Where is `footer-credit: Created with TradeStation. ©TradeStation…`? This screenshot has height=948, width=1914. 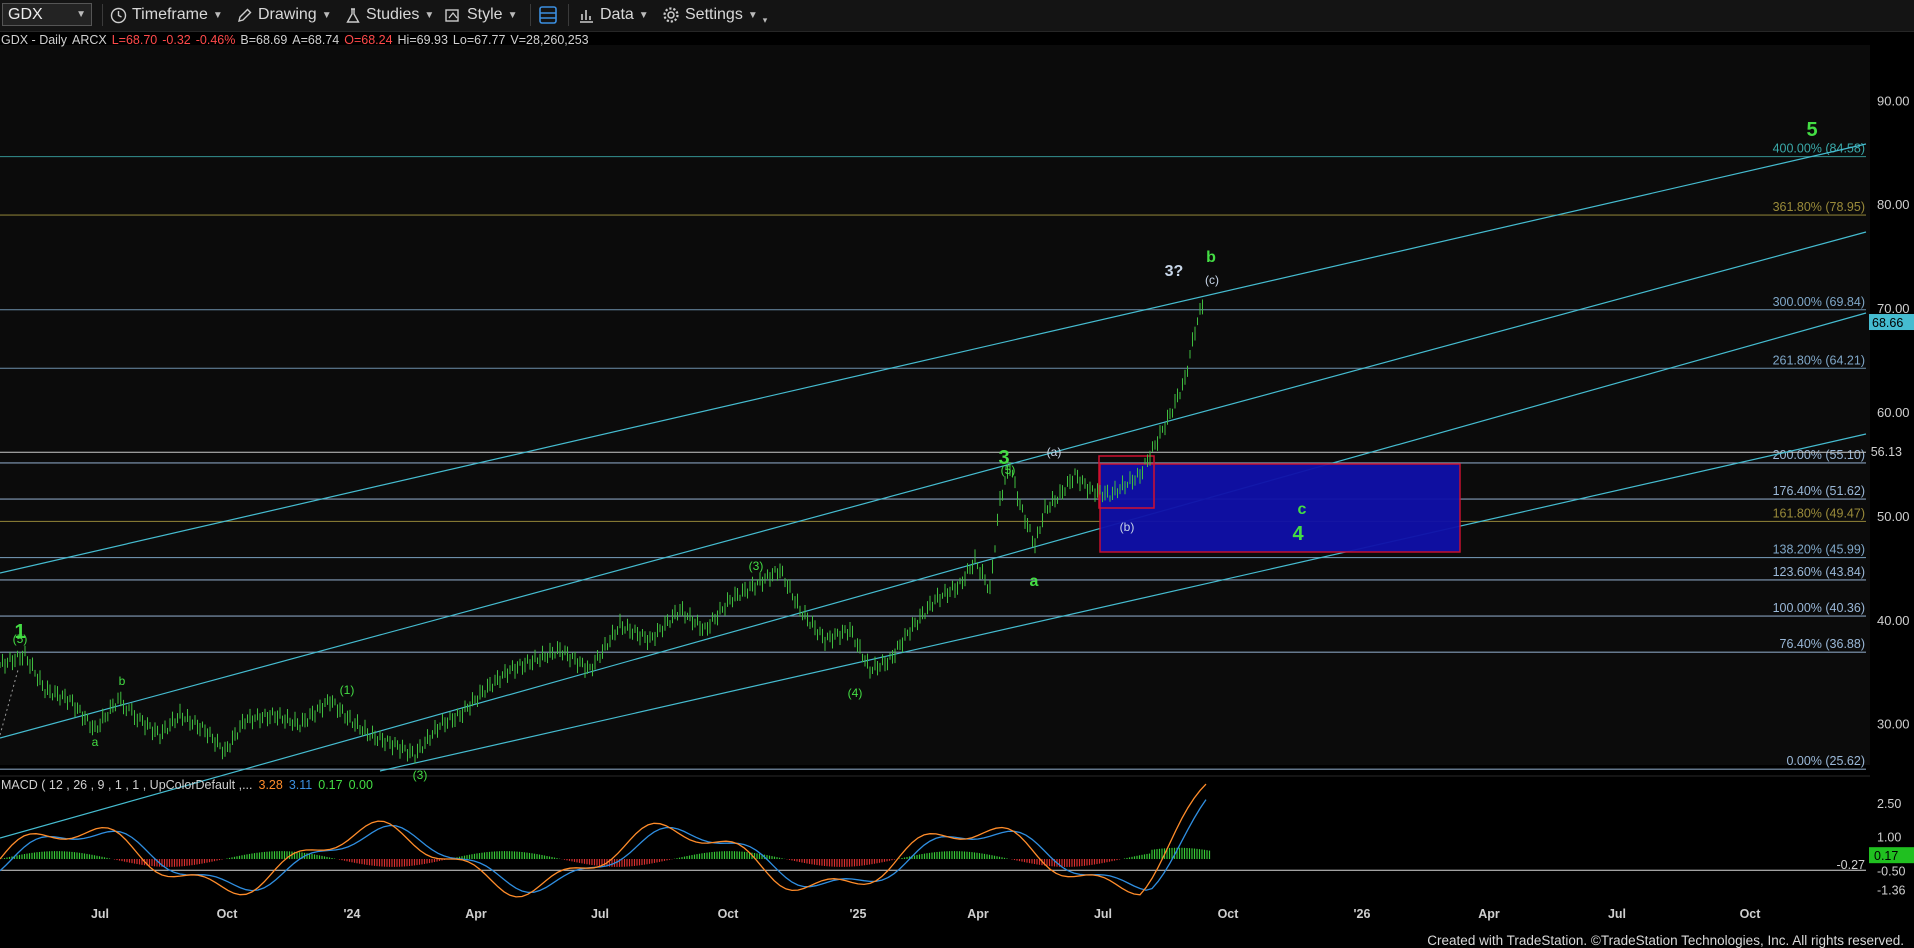 footer-credit: Created with TradeStation. ©TradeStation… is located at coordinates (1665, 940).